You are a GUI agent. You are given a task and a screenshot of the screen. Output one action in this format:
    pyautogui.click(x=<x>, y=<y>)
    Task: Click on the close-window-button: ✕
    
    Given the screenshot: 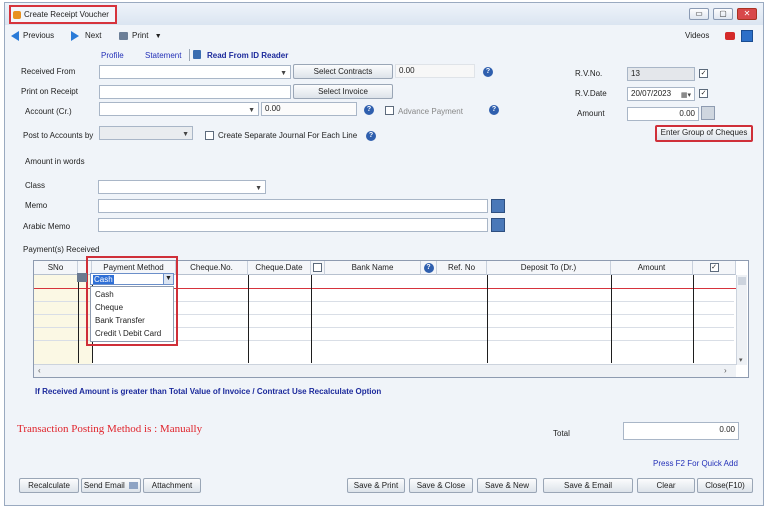 What is the action you would take?
    pyautogui.click(x=747, y=14)
    